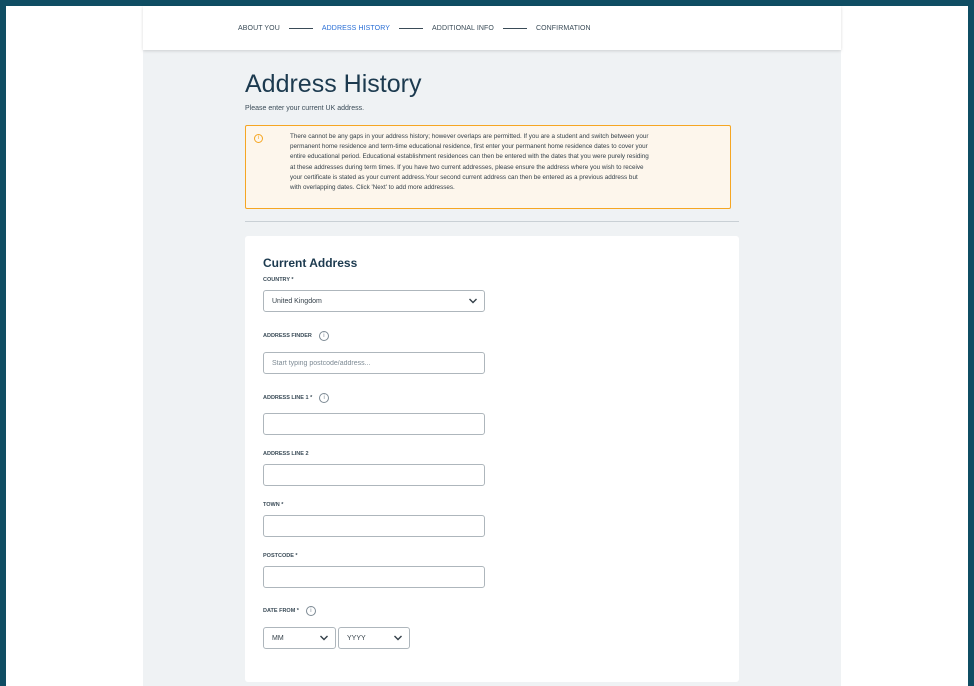  What do you see at coordinates (374, 638) in the screenshot?
I see `year-select: YYYY` at bounding box center [374, 638].